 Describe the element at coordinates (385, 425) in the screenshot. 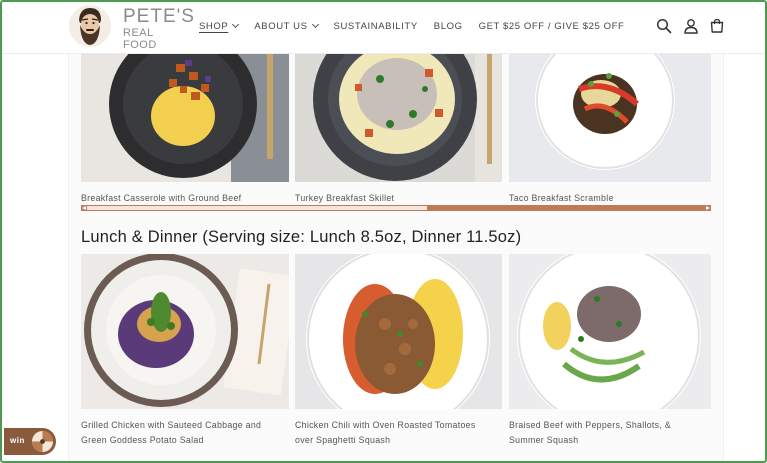

I see `caption-line: Chicken Chili with Oven Roasted Tomatoes` at that location.